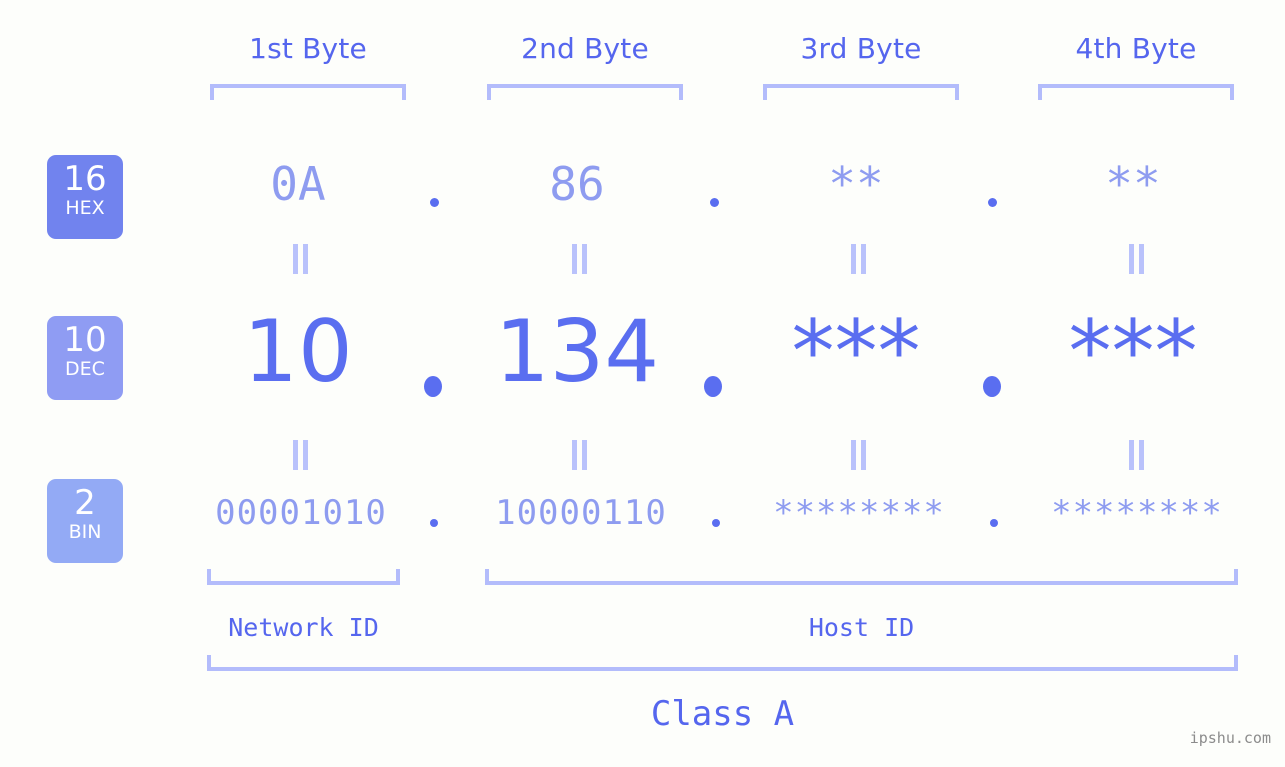 Image resolution: width=1285 pixels, height=767 pixels. Describe the element at coordinates (298, 352) in the screenshot. I see `dec-byte-1: 10` at that location.